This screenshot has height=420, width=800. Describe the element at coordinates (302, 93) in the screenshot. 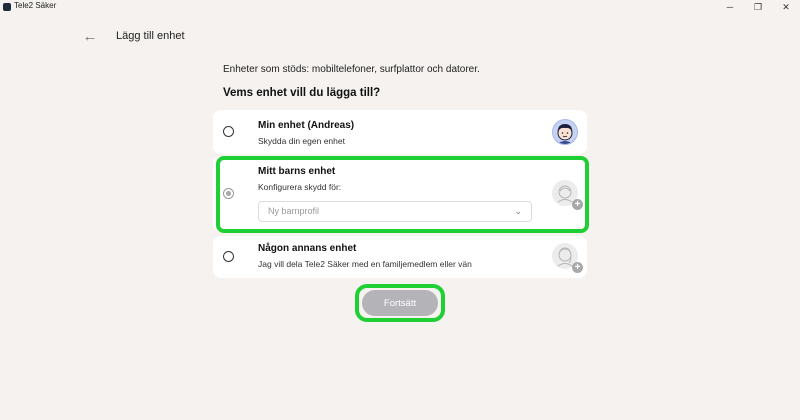

I see `question-heading: Vems enhet vill du lägga till?` at that location.